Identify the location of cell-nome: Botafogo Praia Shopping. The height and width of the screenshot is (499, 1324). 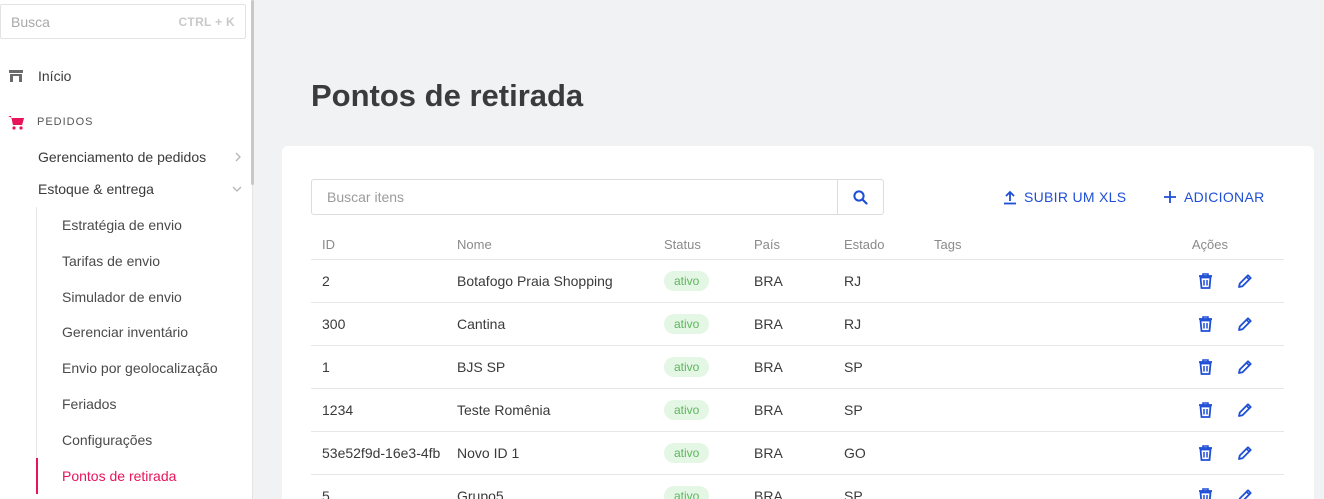
(535, 281).